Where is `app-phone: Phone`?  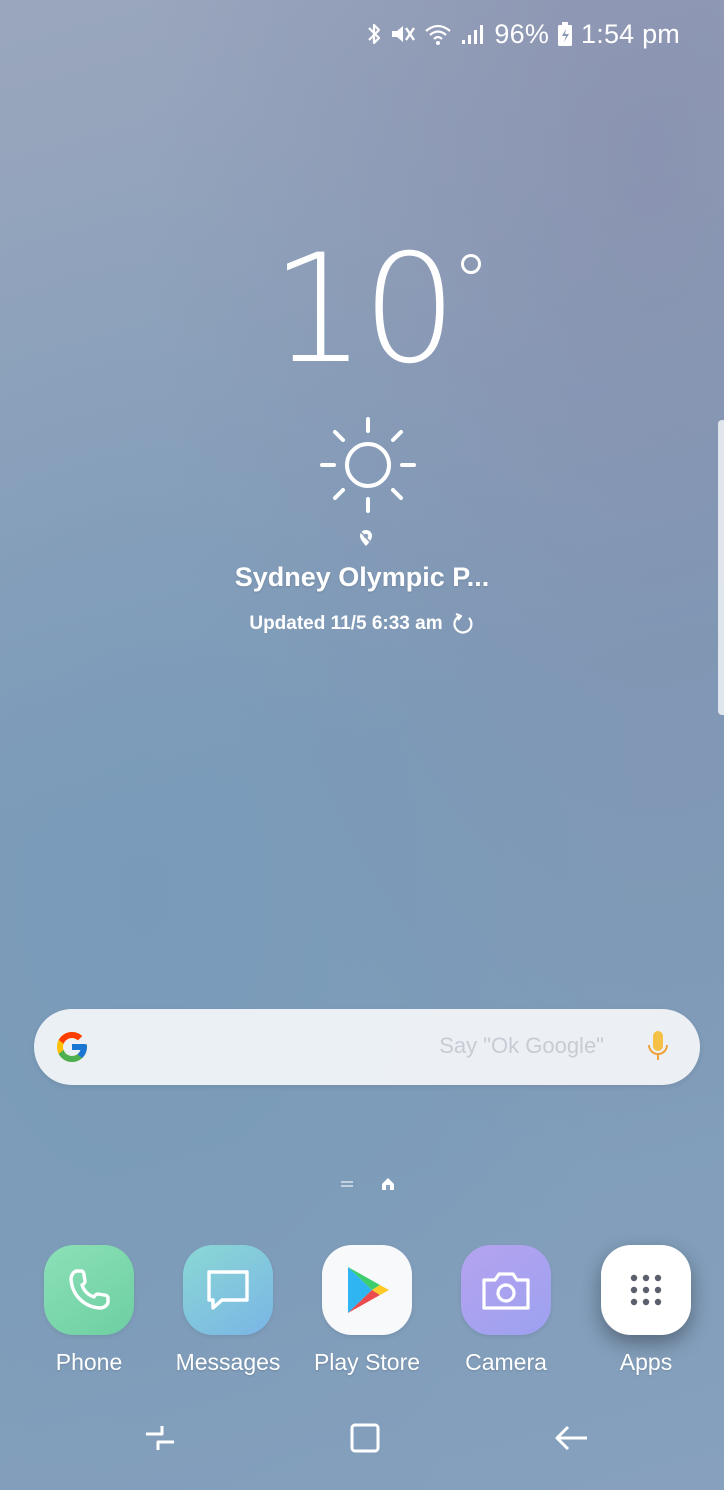 app-phone: Phone is located at coordinates (89, 1310).